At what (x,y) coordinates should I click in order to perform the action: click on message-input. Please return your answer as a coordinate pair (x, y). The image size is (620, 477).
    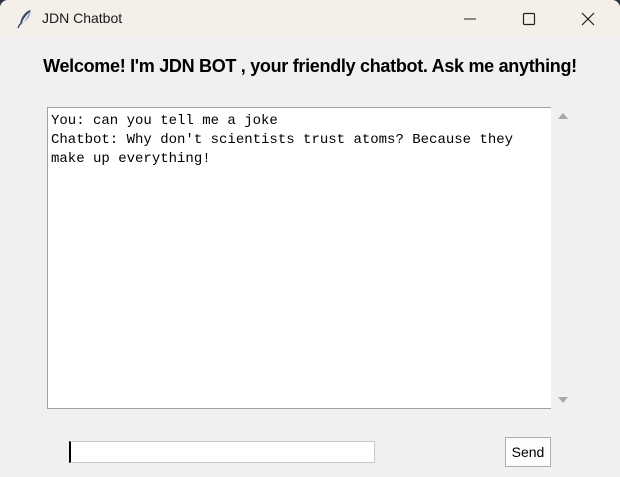
    Looking at the image, I should click on (222, 452).